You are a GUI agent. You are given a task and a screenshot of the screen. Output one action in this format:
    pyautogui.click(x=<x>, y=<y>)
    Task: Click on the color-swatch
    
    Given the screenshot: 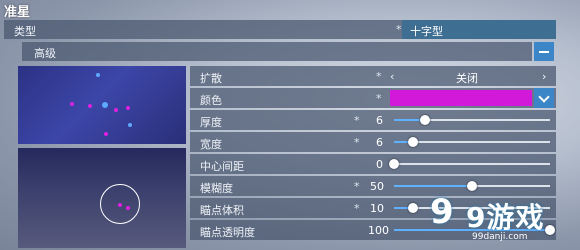 What is the action you would take?
    pyautogui.click(x=461, y=98)
    